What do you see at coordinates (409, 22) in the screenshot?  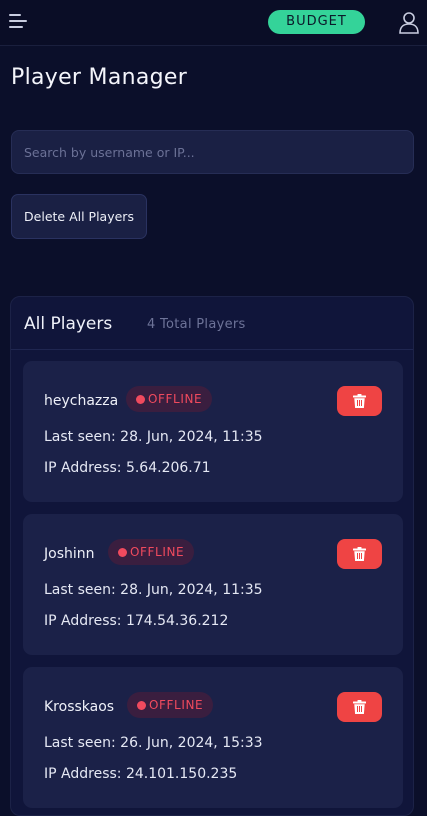 I see `user-icon` at bounding box center [409, 22].